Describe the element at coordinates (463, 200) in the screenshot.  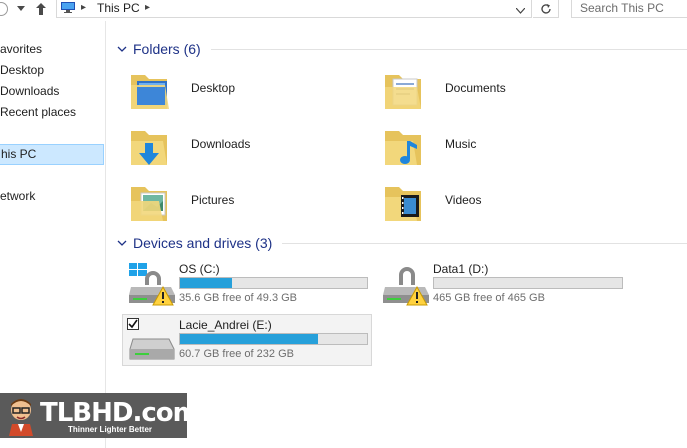
I see `folder-label: Videos` at that location.